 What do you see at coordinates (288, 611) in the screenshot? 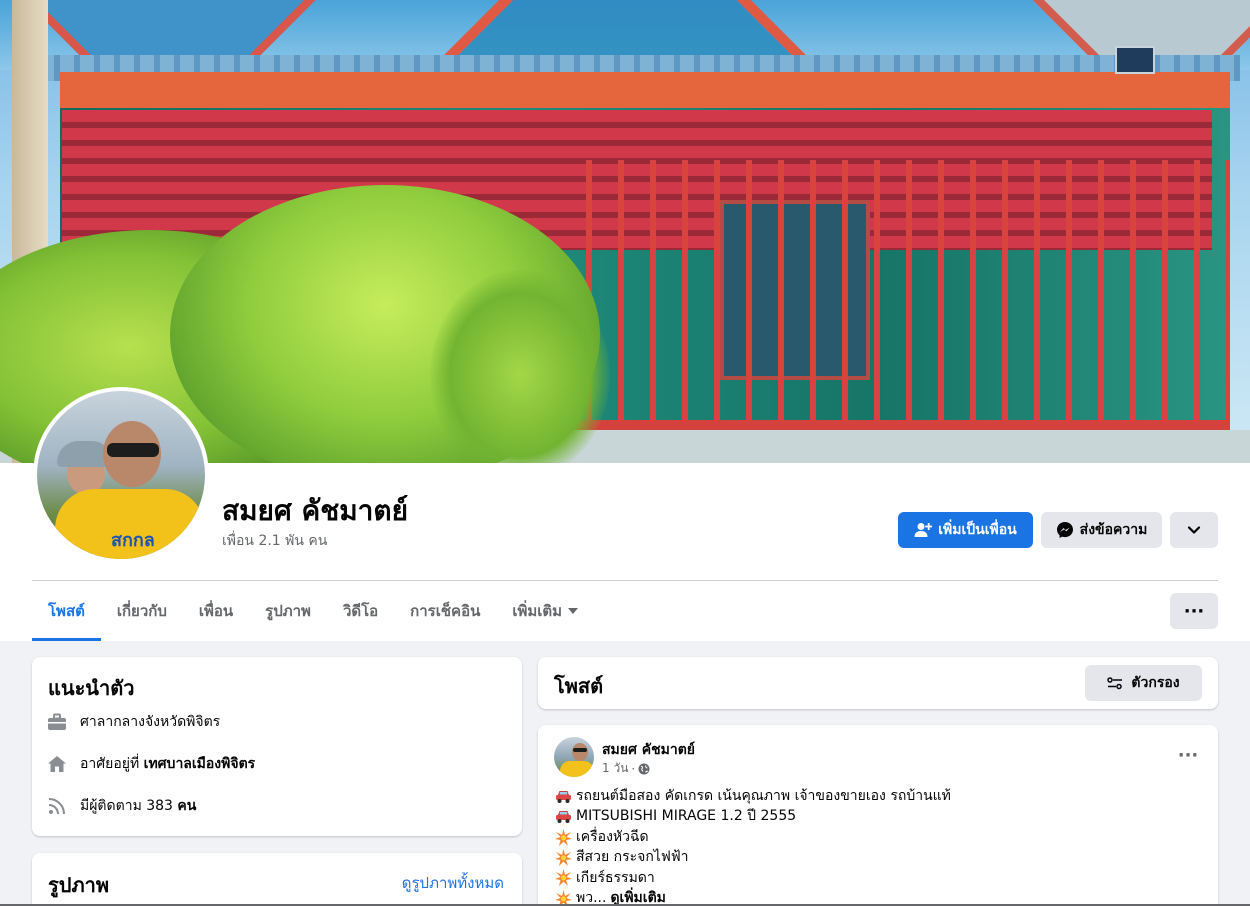
I see `tab-photos: รูปภาพ` at bounding box center [288, 611].